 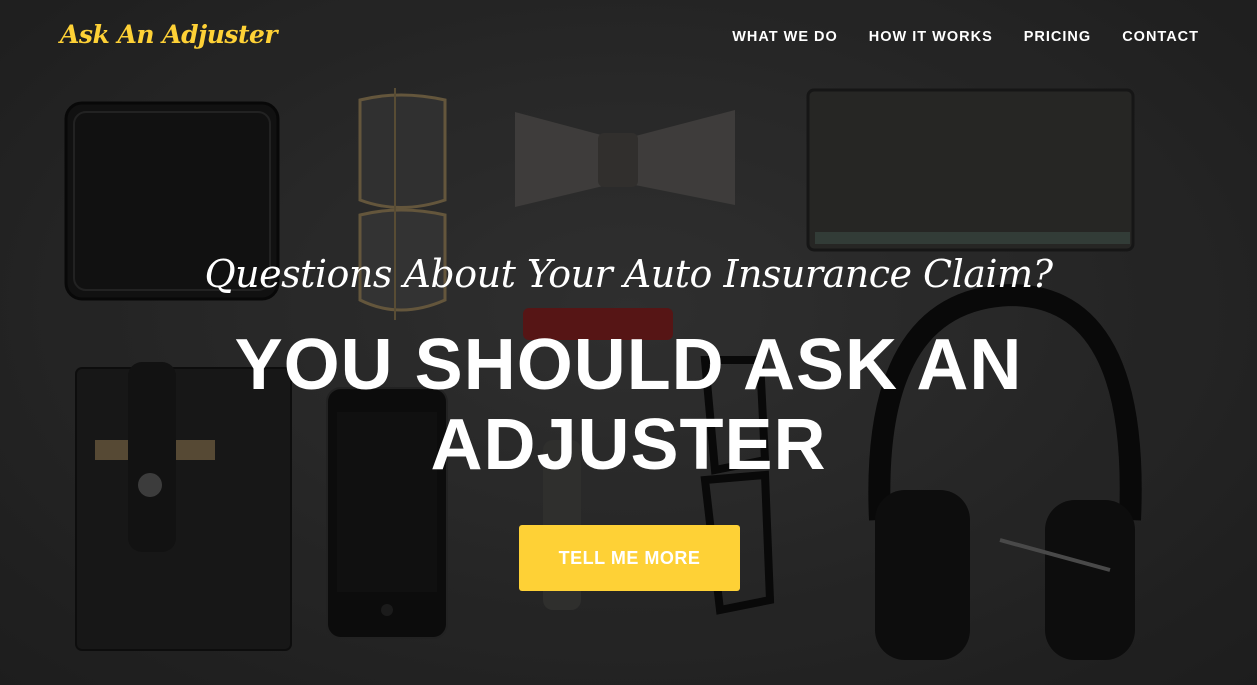 I want to click on tell-me-more-button: TELL ME MORE, so click(x=629, y=558).